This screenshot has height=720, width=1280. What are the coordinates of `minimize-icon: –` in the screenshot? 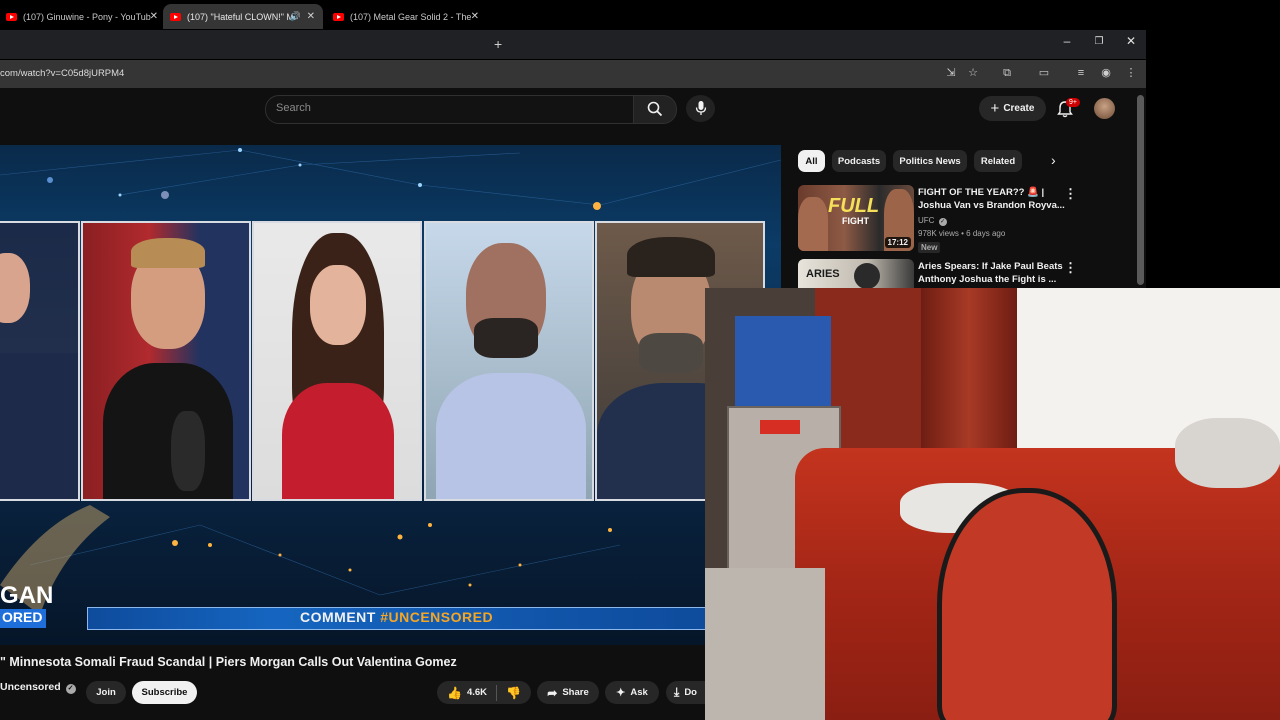 It's located at (1067, 41).